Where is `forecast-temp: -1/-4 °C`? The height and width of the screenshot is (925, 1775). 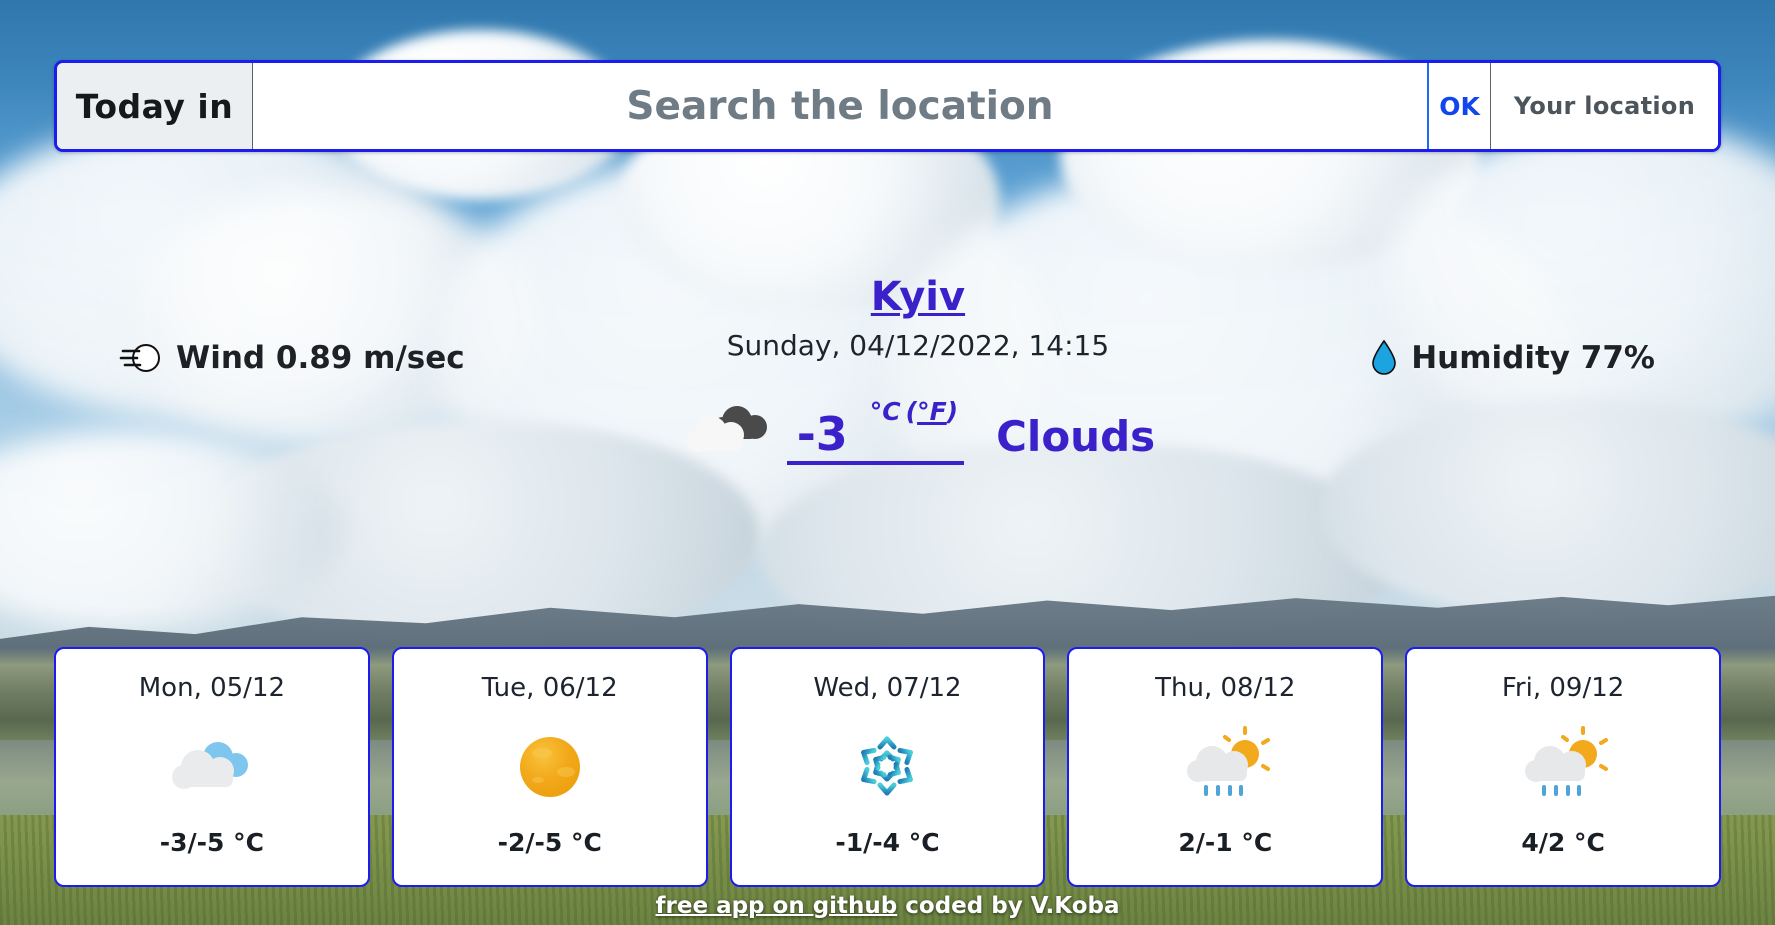
forecast-temp: -1/-4 °C is located at coordinates (887, 842).